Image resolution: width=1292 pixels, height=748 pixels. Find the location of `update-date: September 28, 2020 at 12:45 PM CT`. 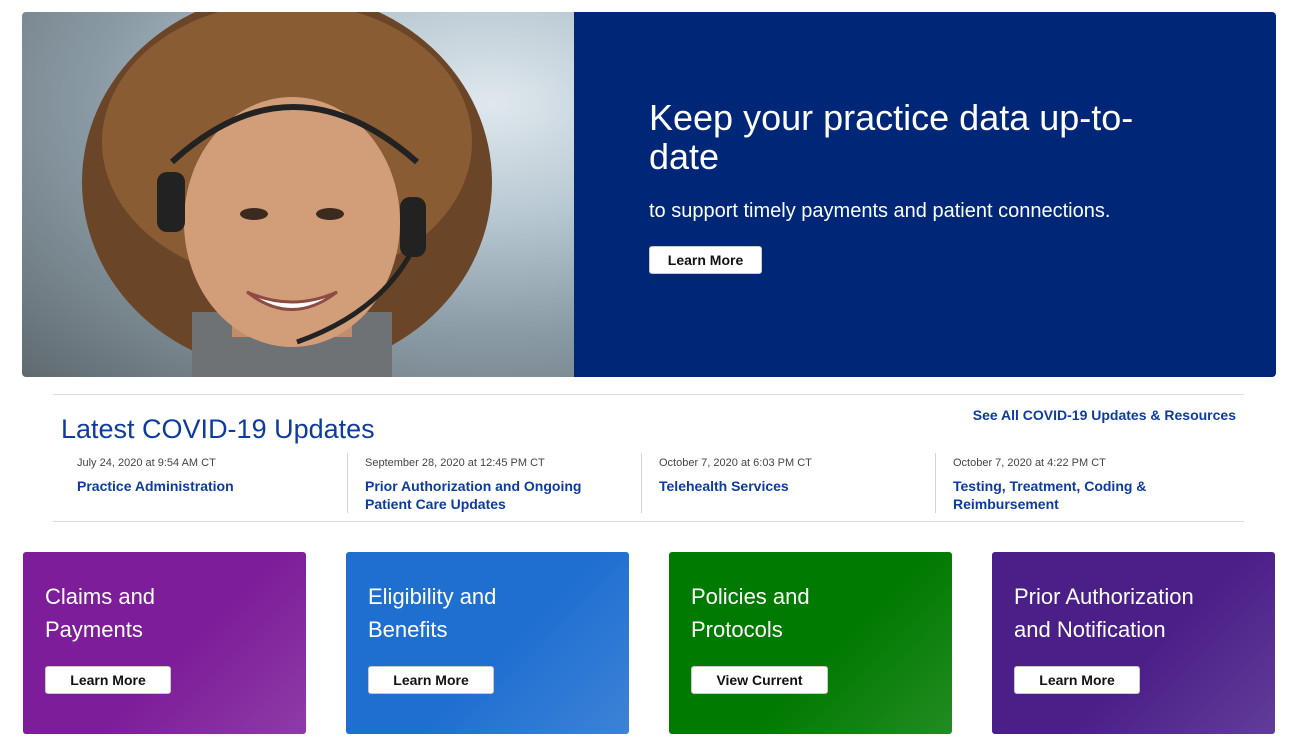

update-date: September 28, 2020 at 12:45 PM CT is located at coordinates (455, 463).